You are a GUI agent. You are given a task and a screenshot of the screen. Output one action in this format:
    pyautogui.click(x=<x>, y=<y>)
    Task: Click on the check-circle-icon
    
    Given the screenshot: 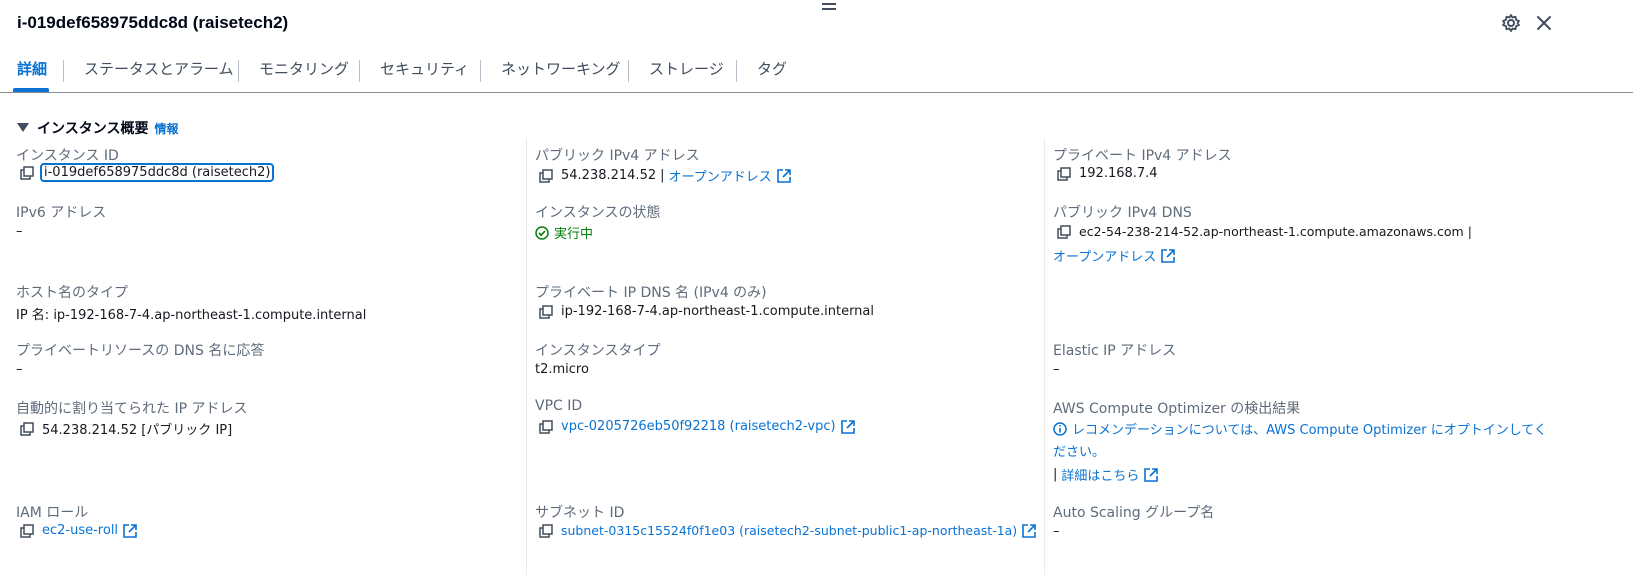 What is the action you would take?
    pyautogui.click(x=542, y=232)
    